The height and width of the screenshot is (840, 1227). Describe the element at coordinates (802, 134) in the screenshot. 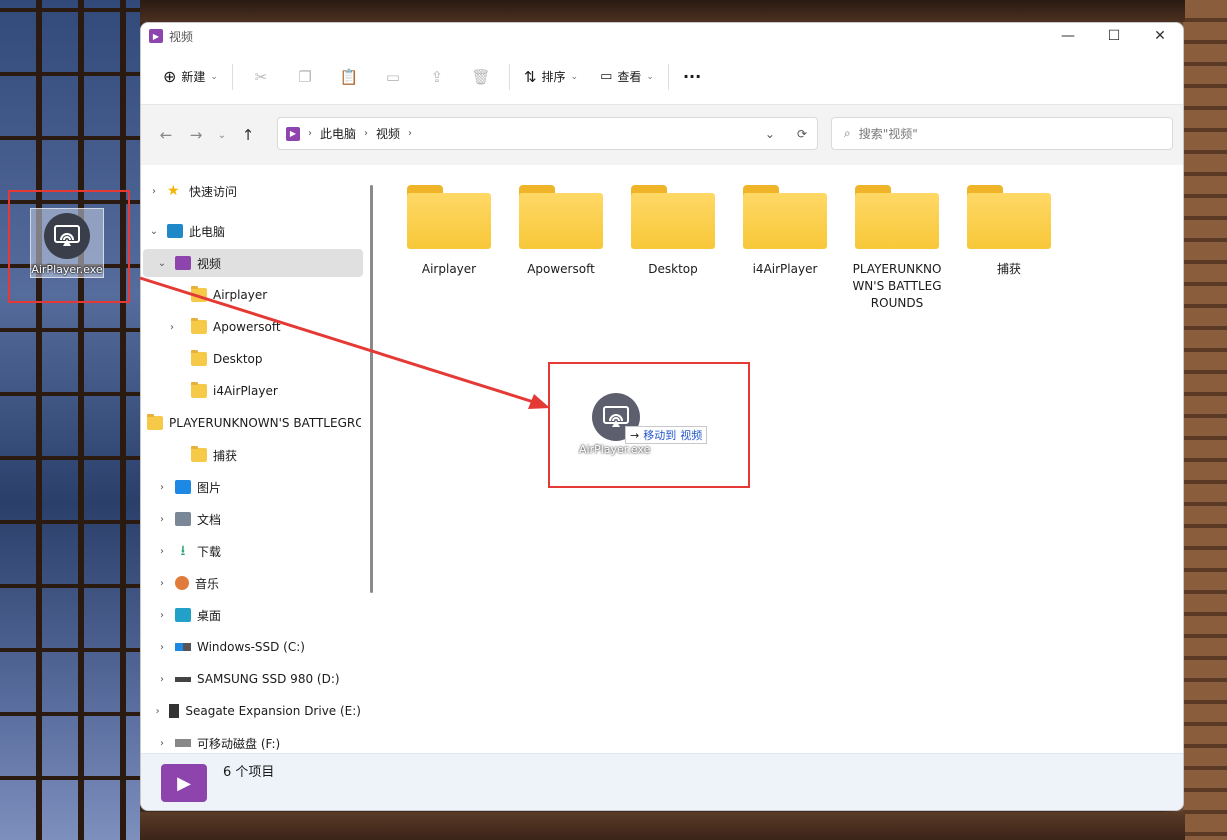

I see `refresh-icon: ⟳` at that location.